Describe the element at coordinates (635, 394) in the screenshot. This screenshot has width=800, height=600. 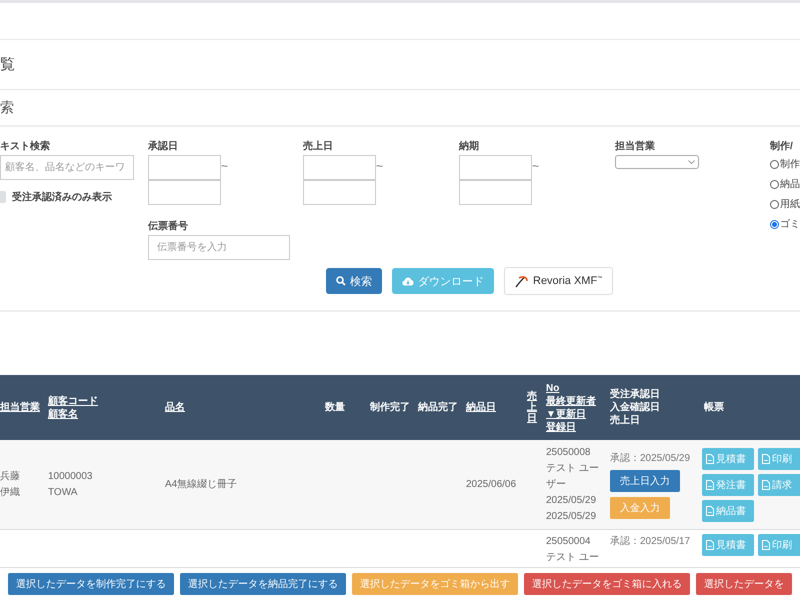
I see `column-header: 受注承認日` at that location.